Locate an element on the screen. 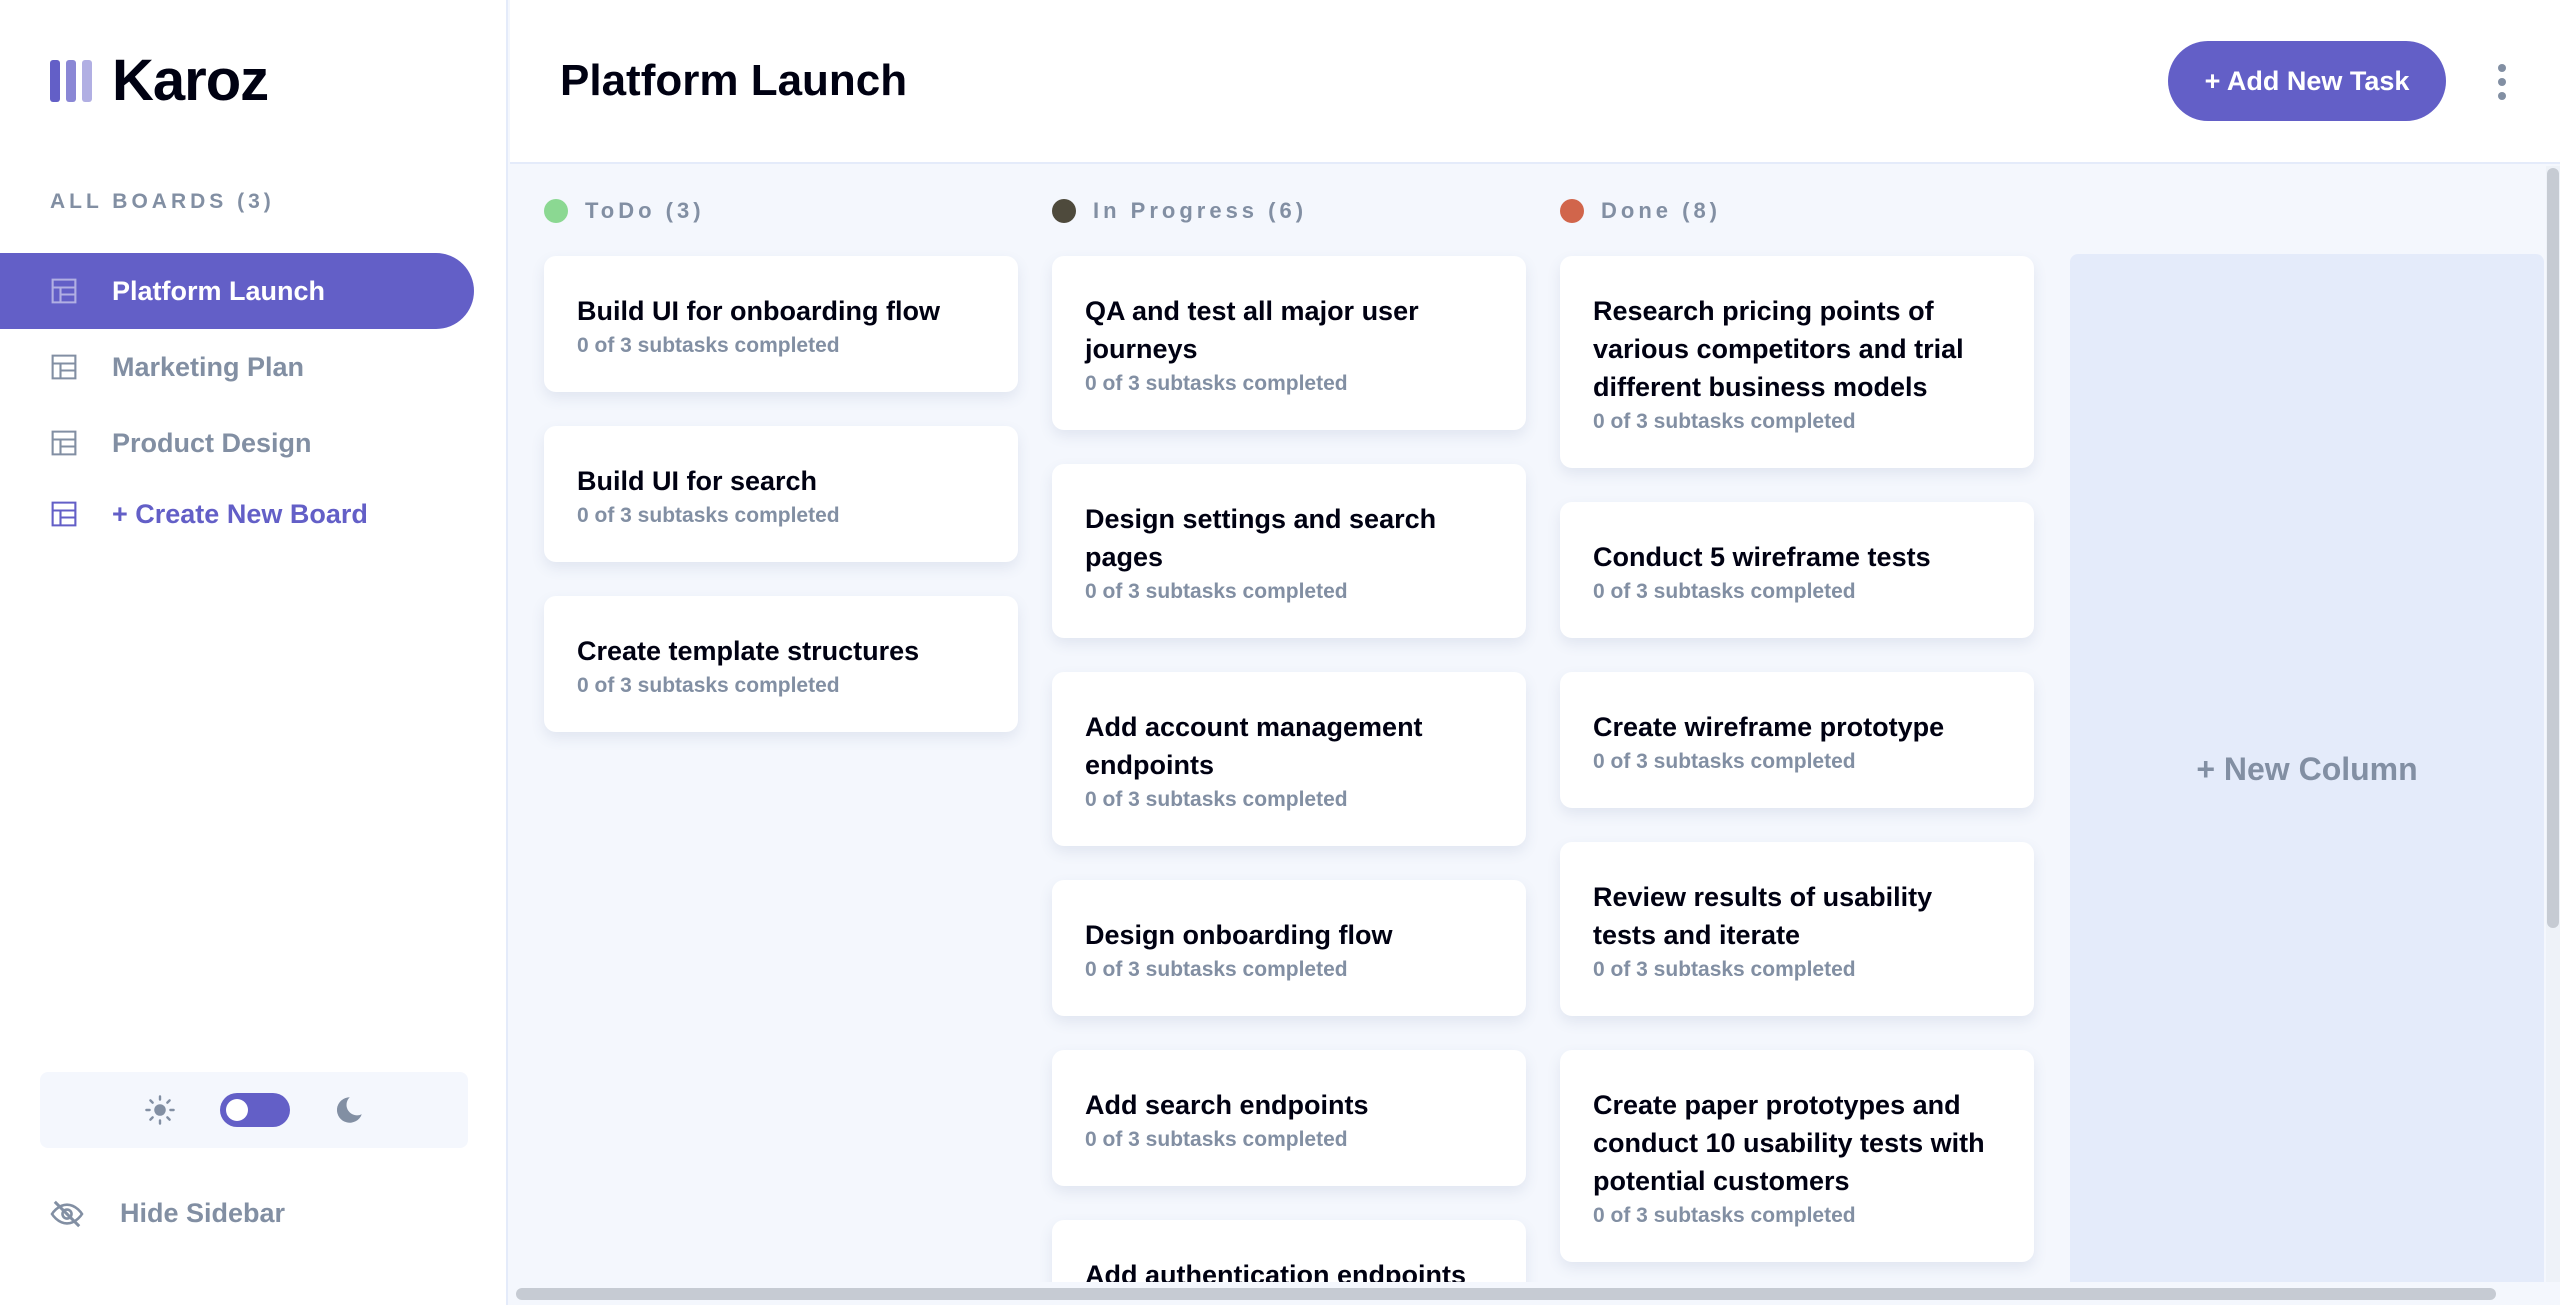 This screenshot has height=1305, width=2560. task-title: Add account management endpoints is located at coordinates (1254, 746).